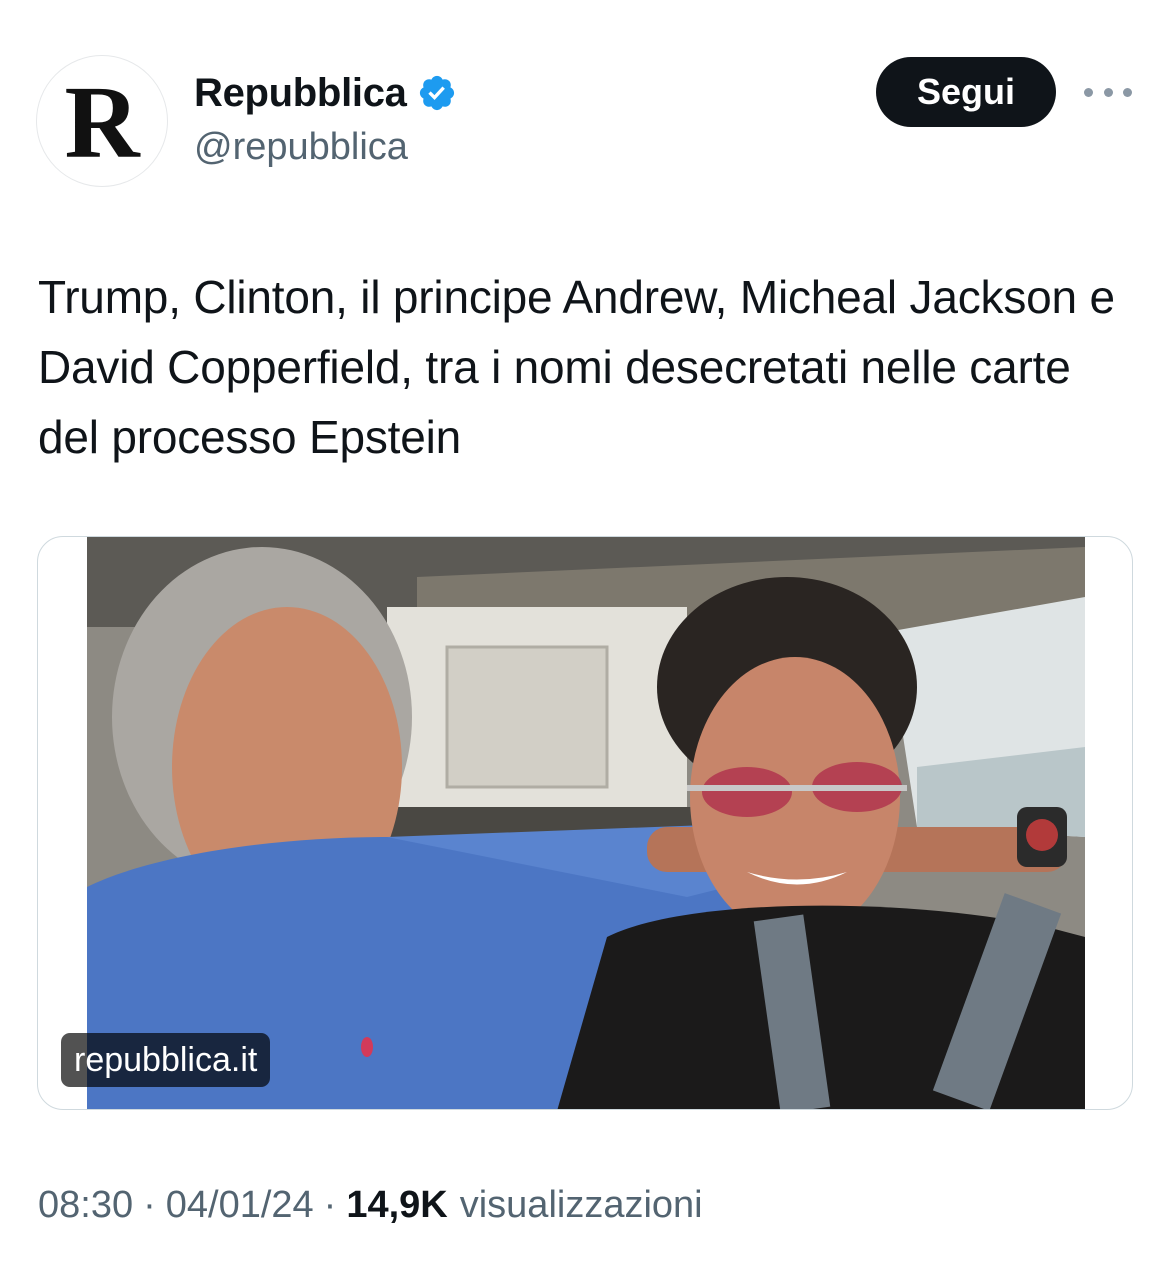 This screenshot has height=1269, width=1170. What do you see at coordinates (436, 93) in the screenshot?
I see `verified-badge-icon` at bounding box center [436, 93].